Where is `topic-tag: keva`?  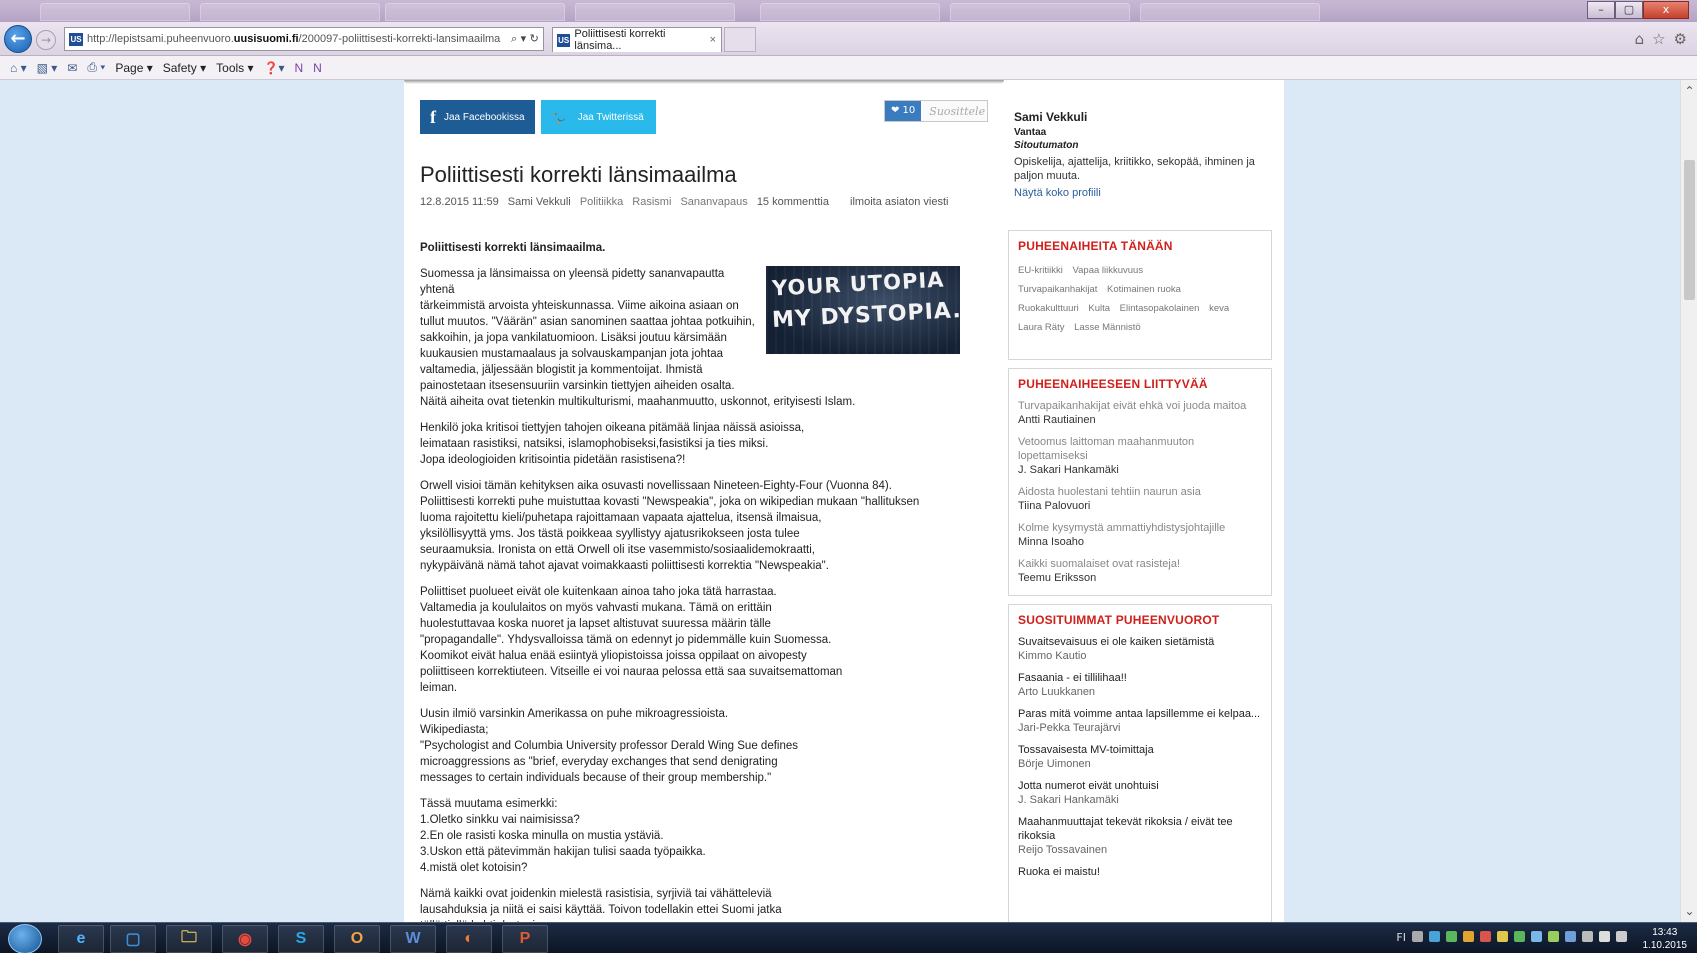
topic-tag: keva is located at coordinates (1219, 308).